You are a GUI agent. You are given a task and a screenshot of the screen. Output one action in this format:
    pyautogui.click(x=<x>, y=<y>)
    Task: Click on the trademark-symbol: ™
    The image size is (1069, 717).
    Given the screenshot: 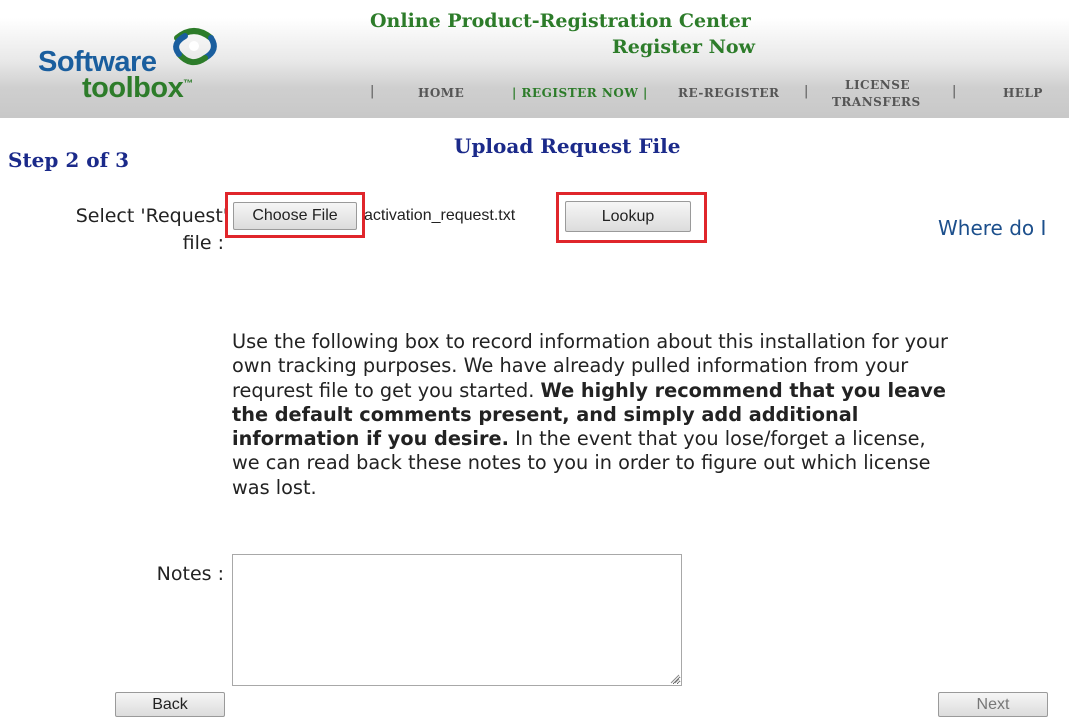 What is the action you would take?
    pyautogui.click(x=188, y=84)
    